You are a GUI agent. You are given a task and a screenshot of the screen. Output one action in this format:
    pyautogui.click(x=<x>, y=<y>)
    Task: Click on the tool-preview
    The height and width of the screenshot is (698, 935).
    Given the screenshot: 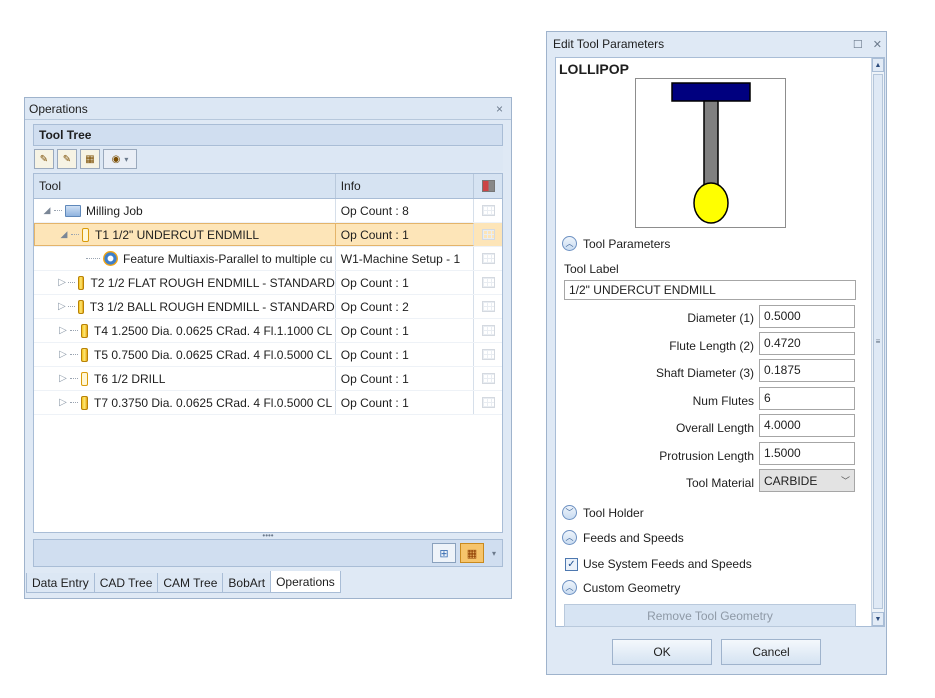 What is the action you would take?
    pyautogui.click(x=710, y=153)
    